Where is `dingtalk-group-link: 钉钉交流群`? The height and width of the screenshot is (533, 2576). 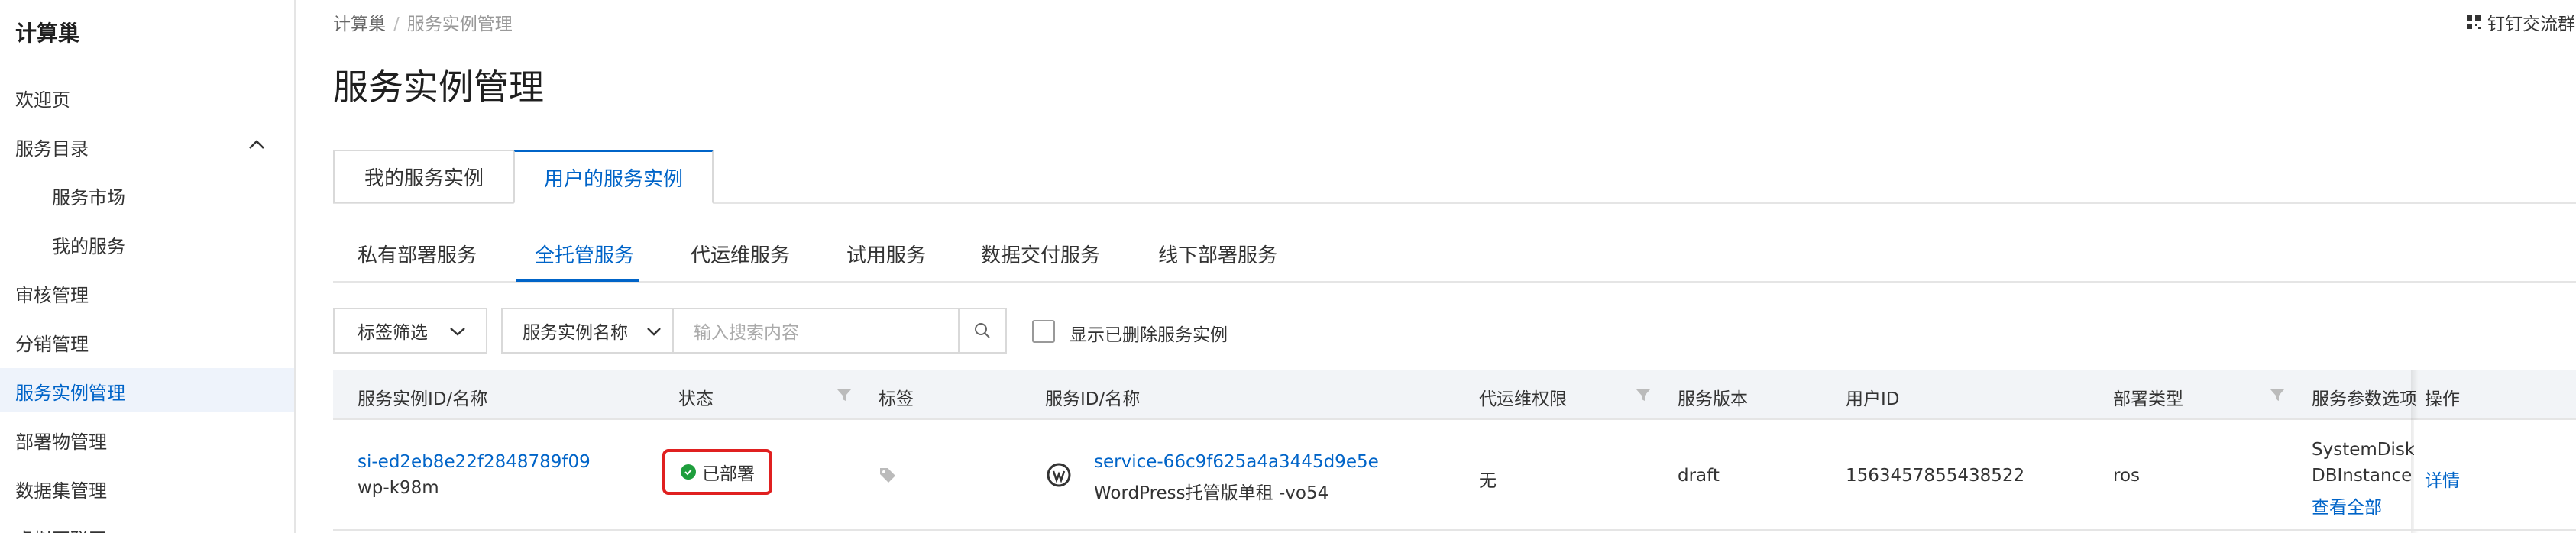 dingtalk-group-link: 钉钉交流群 is located at coordinates (2520, 22).